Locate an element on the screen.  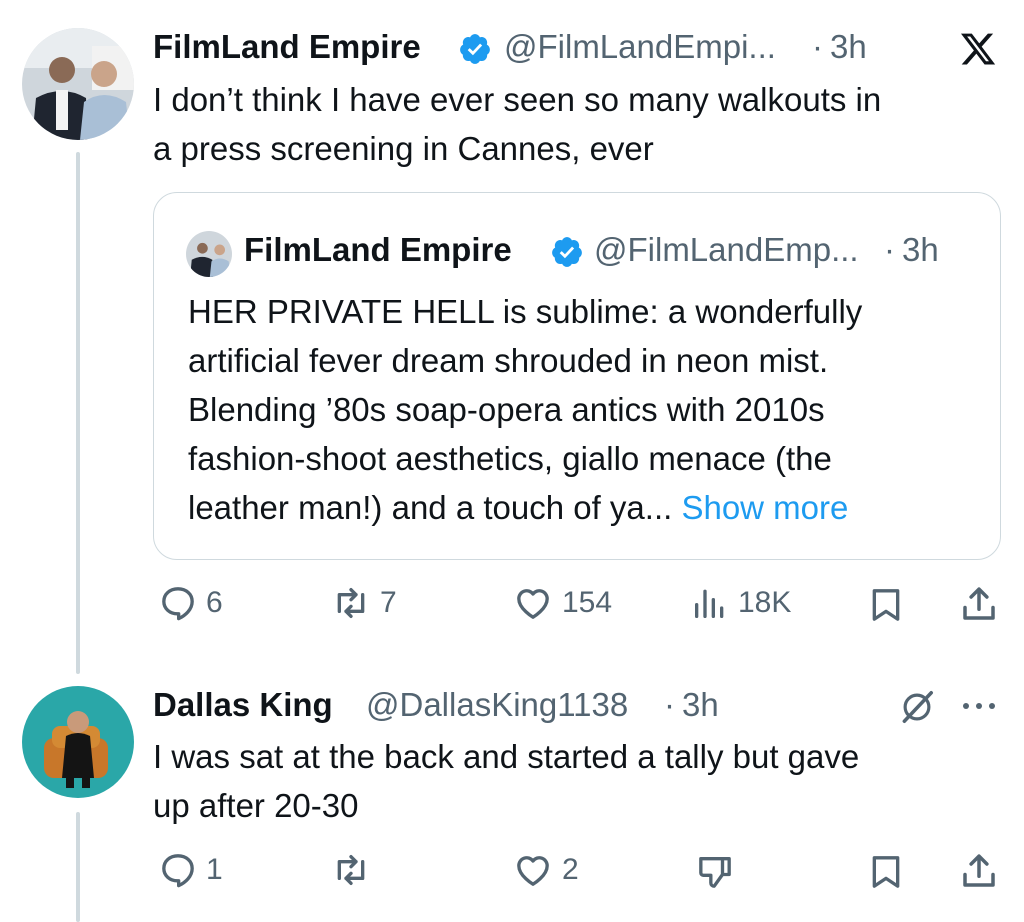
dislike-icon is located at coordinates (715, 874).